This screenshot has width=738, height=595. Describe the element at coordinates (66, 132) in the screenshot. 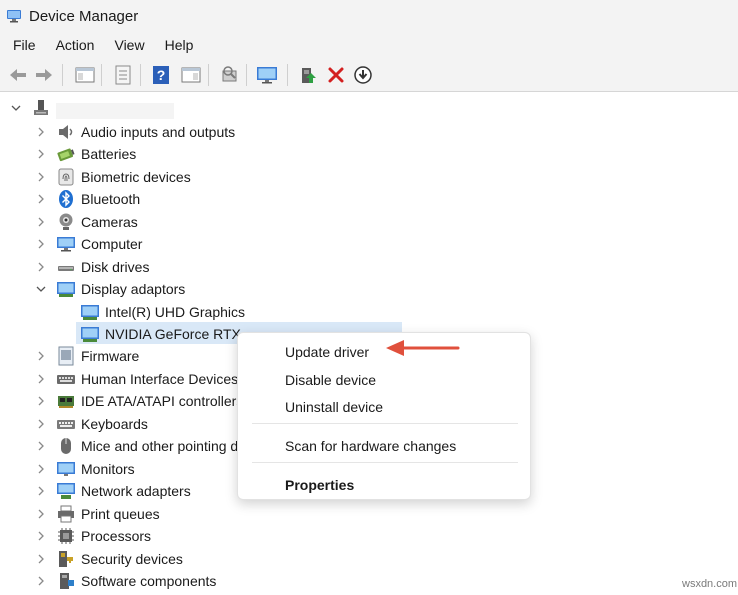

I see `speaker-icon` at that location.